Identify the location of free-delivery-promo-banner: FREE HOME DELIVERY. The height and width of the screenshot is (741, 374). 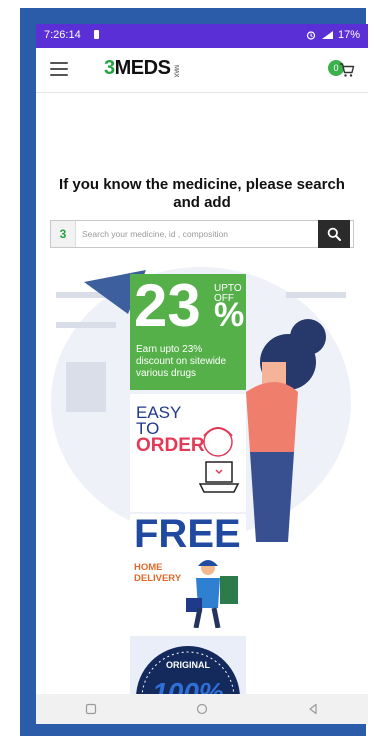
(188, 571).